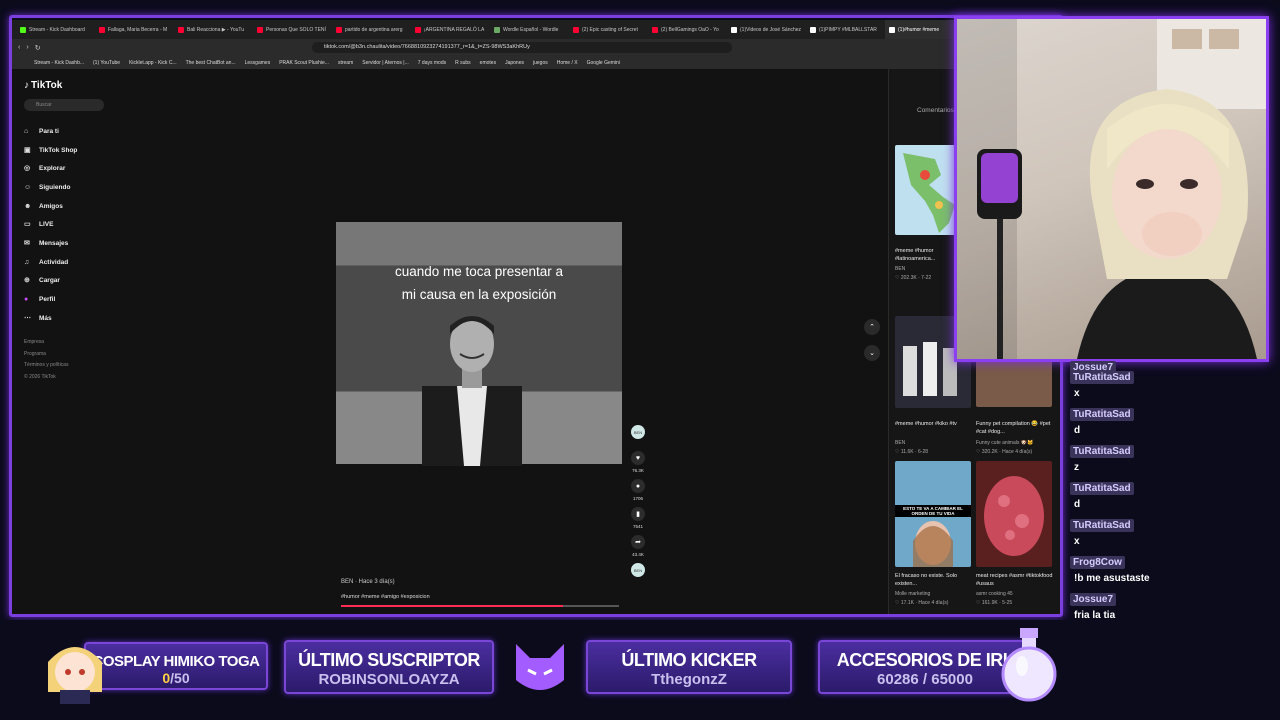 The height and width of the screenshot is (720, 1280). I want to click on video-author: BEN · Hace 3 día(s), so click(368, 582).